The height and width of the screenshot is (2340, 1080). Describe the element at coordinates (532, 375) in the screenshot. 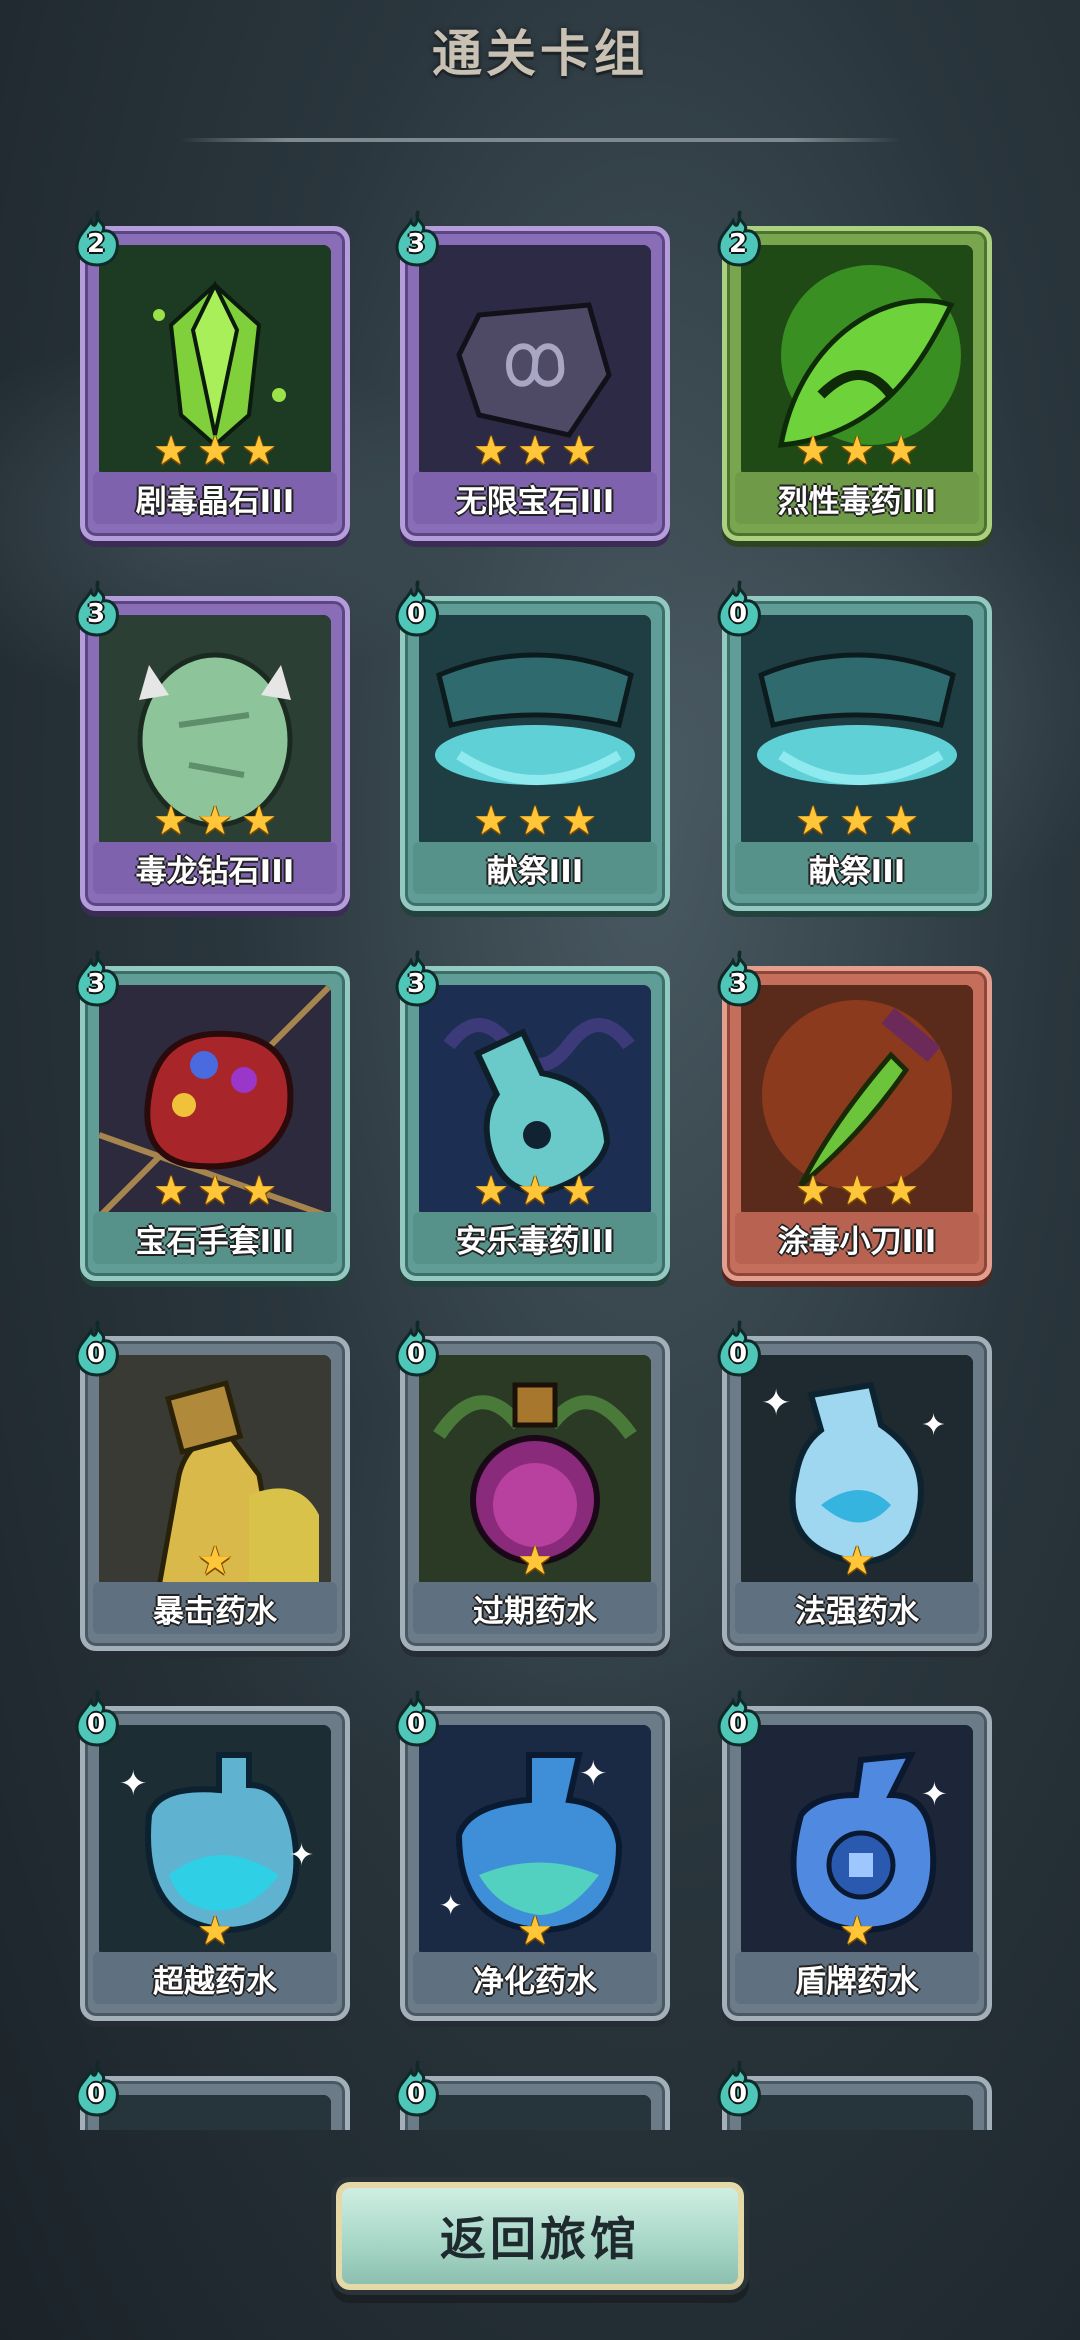

I see `card-item: ★ ★ ★ 无限宝石III 3` at that location.